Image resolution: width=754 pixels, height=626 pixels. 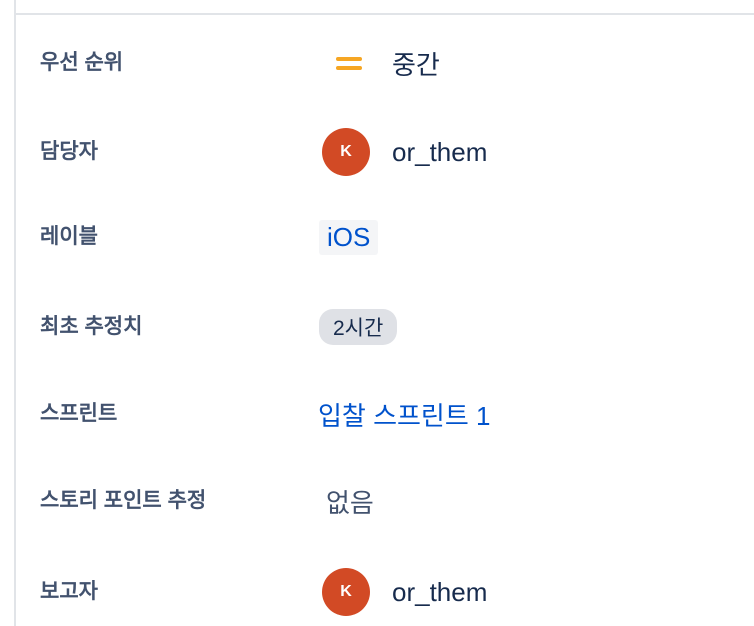 I want to click on field-row-priority: 우선 순위 중간, so click(x=385, y=63).